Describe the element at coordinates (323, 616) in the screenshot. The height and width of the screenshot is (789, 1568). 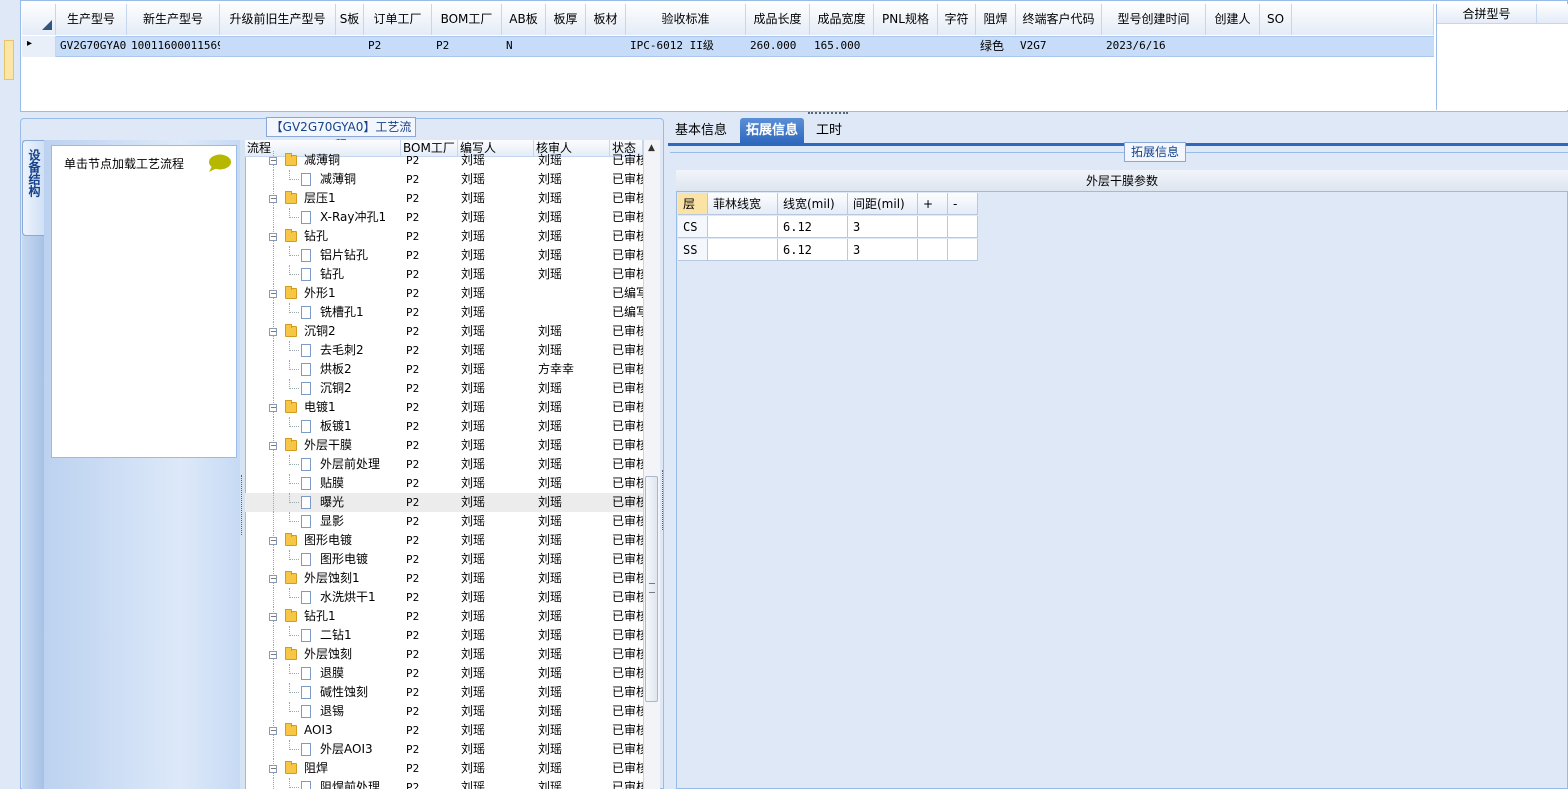
I see `tree-node: − 钻孔1` at that location.